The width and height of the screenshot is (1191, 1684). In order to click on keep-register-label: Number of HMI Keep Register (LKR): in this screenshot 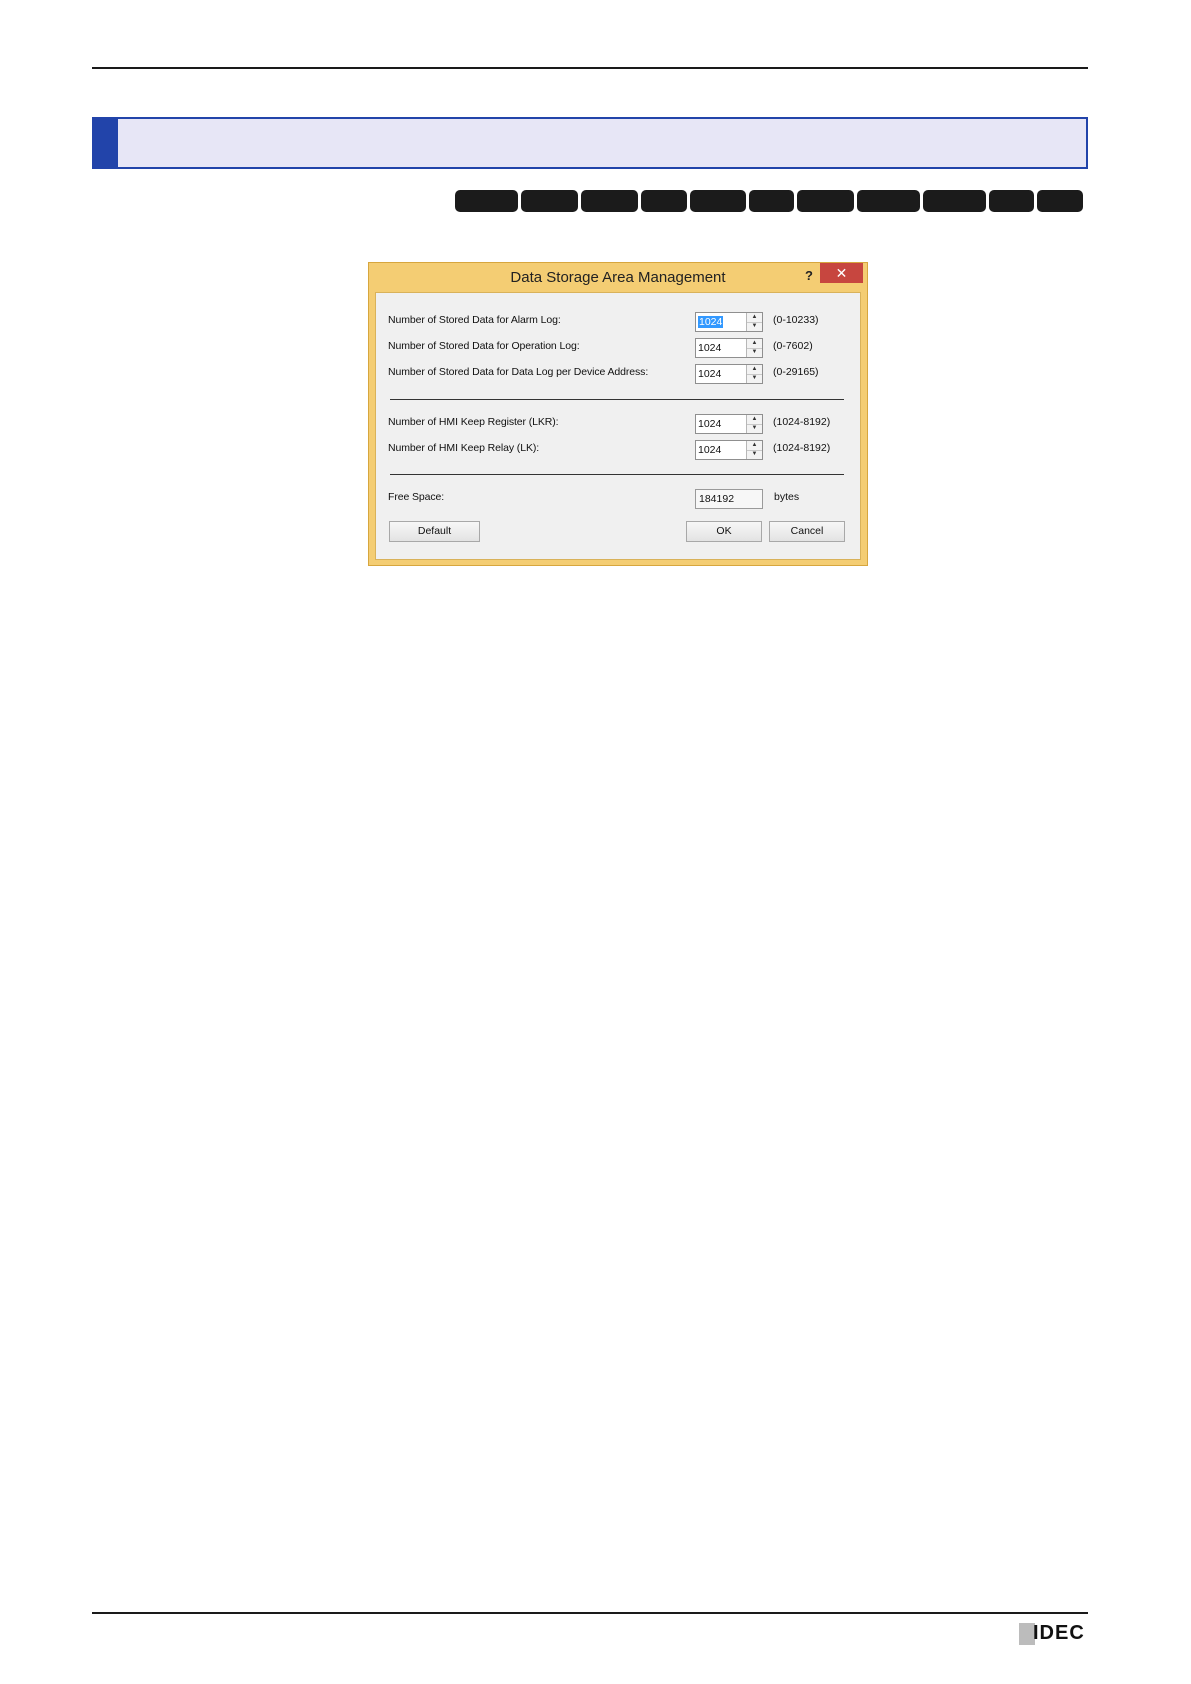, I will do `click(473, 422)`.